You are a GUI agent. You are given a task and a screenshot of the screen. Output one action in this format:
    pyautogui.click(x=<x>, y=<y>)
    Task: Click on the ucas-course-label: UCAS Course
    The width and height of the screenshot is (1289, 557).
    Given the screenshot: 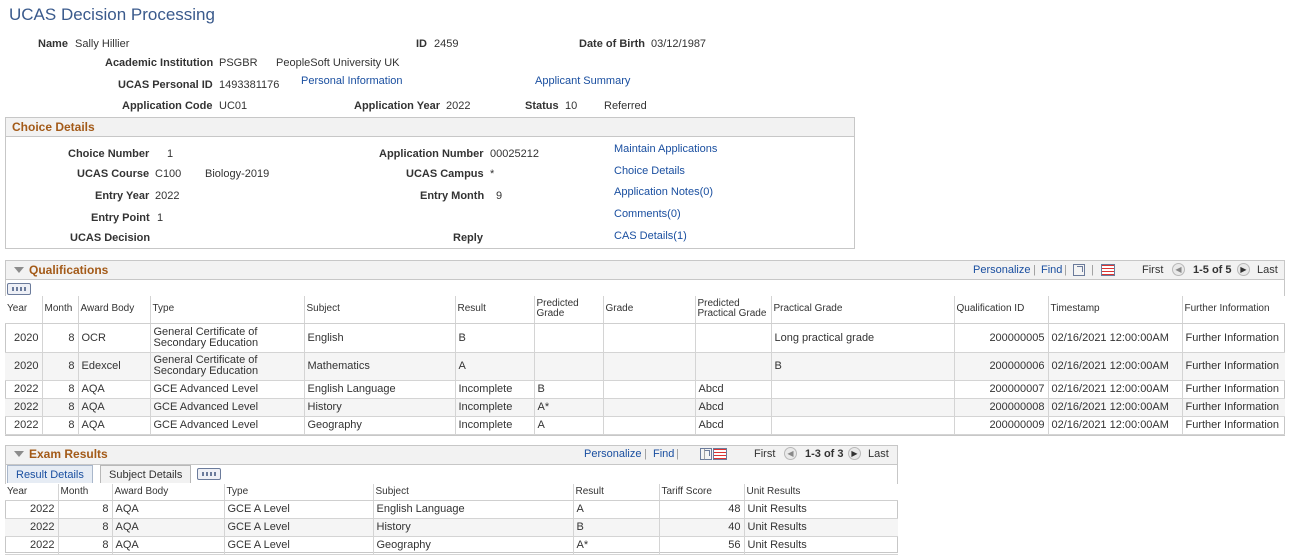 What is the action you would take?
    pyautogui.click(x=113, y=174)
    